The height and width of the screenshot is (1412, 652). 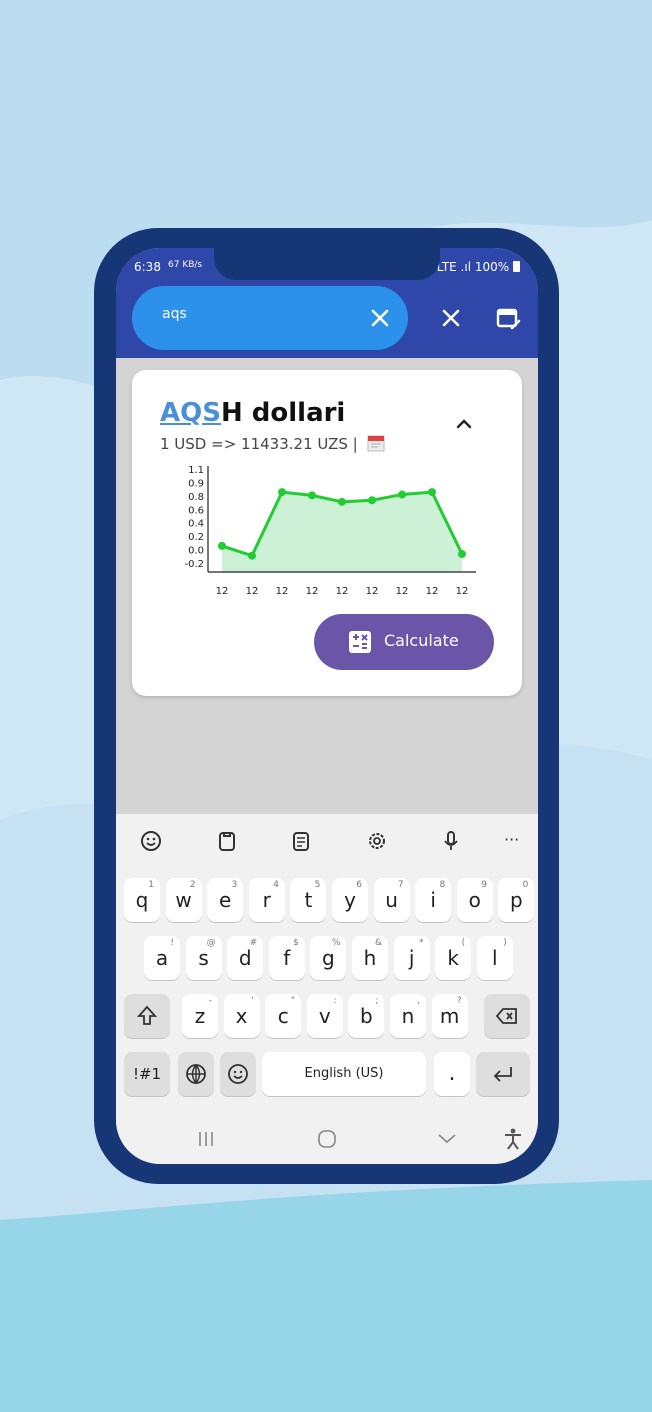 I want to click on enter-key, so click(x=503, y=1074).